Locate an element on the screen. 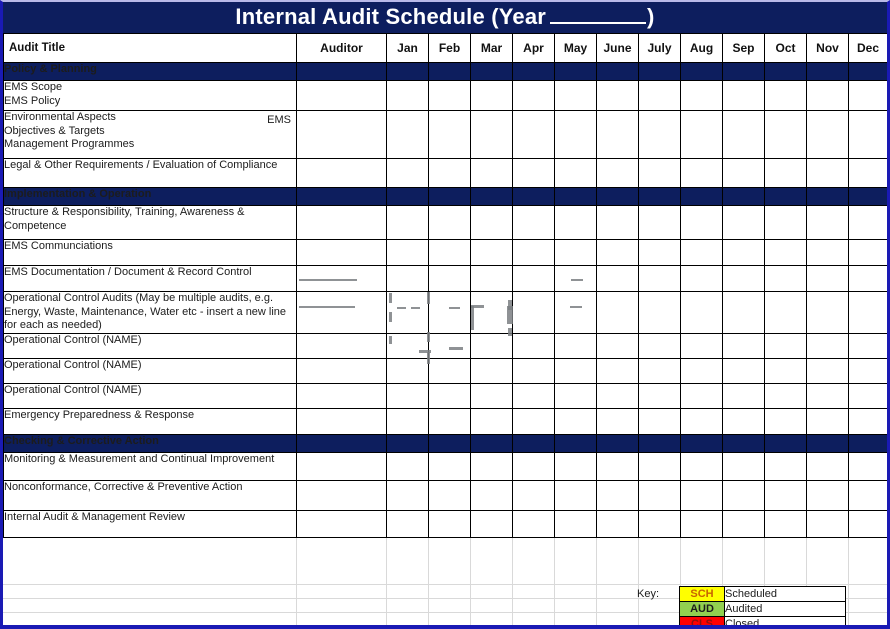 The image size is (890, 629). audit-title-cell: Emergency Preparedness & Response is located at coordinates (150, 421).